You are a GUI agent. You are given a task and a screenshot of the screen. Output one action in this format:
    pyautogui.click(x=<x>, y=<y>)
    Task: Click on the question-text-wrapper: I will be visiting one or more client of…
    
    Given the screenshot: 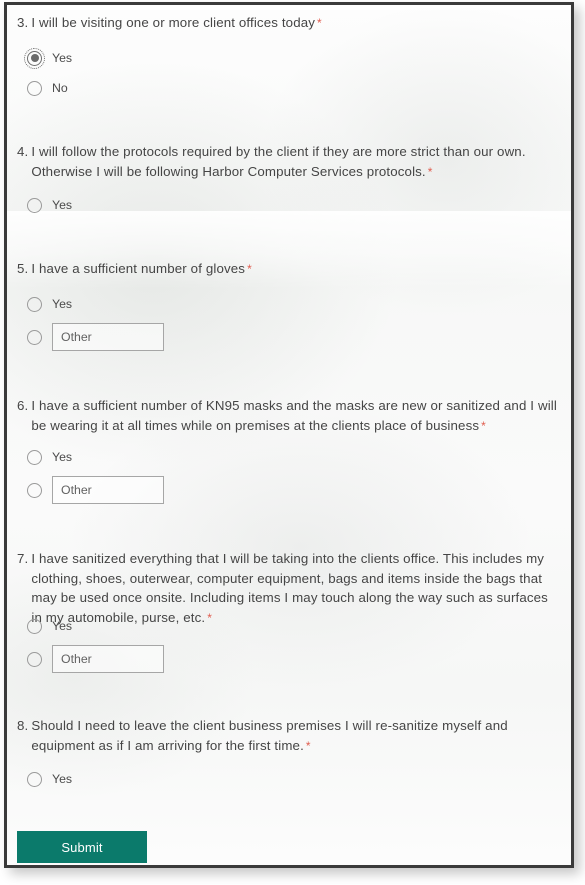 What is the action you would take?
    pyautogui.click(x=295, y=23)
    